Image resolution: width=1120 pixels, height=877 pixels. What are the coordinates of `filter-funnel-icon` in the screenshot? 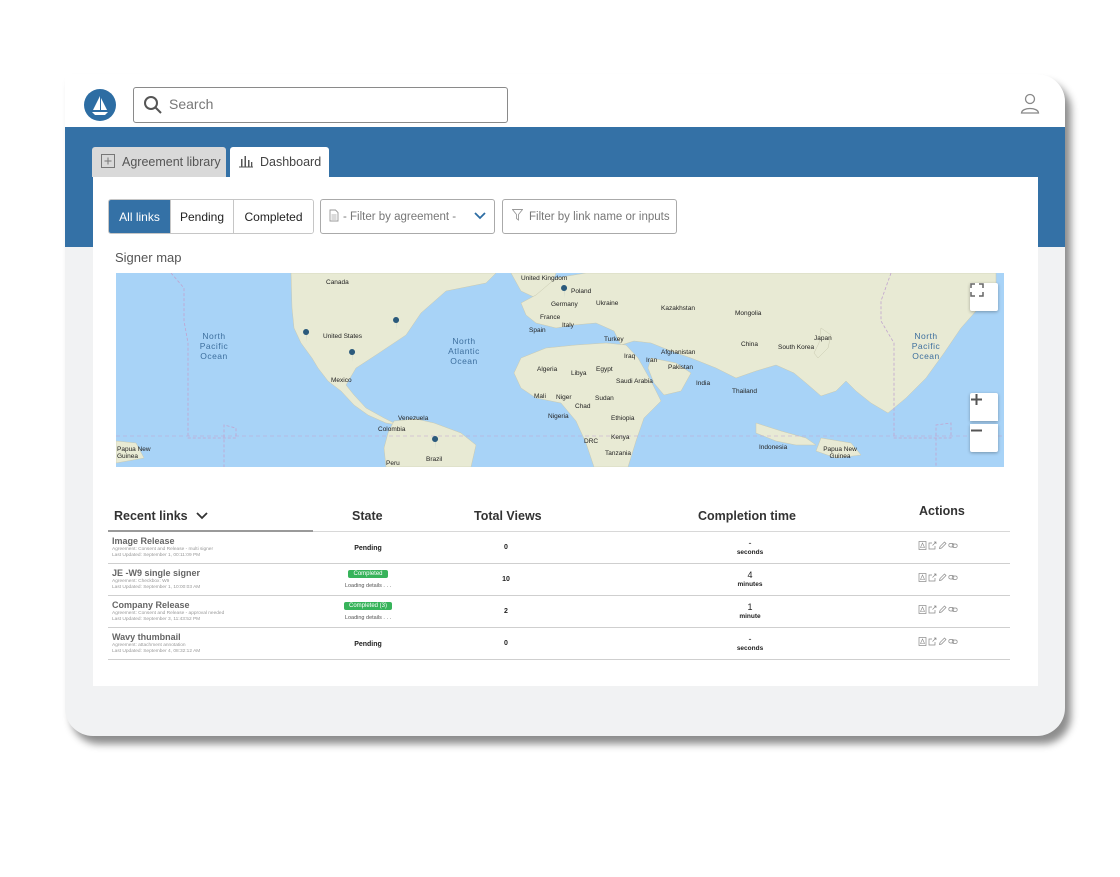 It's located at (517, 216).